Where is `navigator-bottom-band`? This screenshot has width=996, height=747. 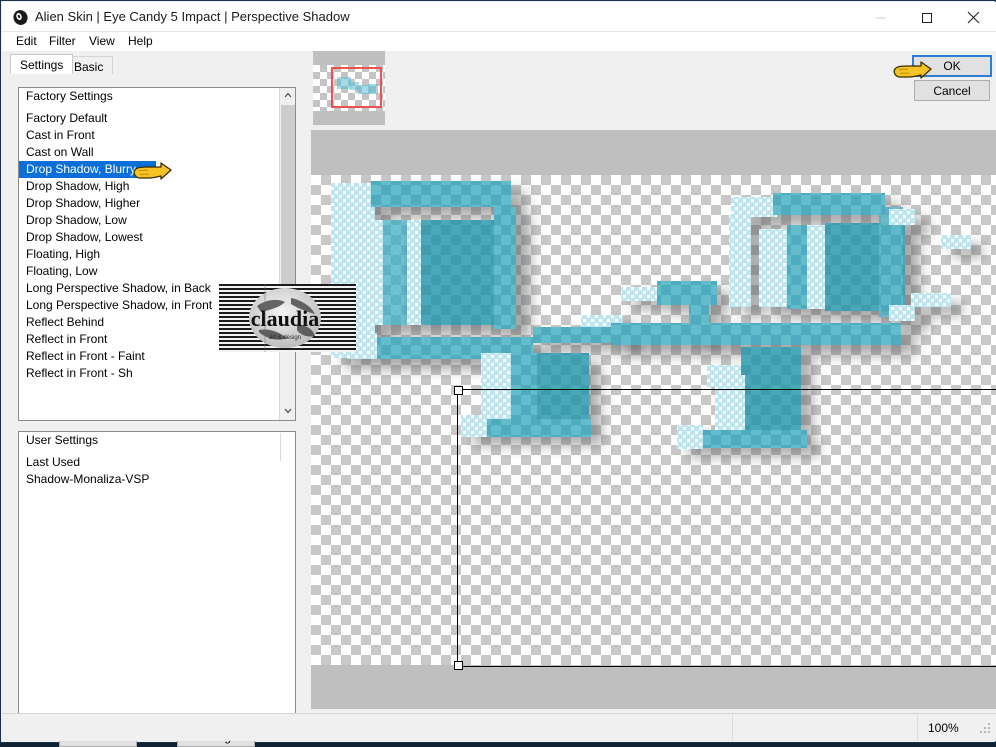
navigator-bottom-band is located at coordinates (349, 118).